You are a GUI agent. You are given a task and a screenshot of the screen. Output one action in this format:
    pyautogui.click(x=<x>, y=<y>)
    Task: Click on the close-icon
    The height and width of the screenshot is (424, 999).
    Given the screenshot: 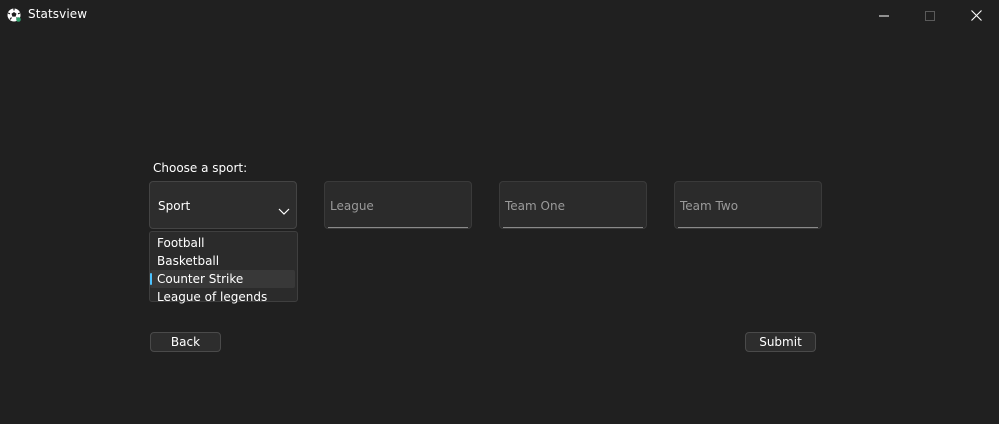 What is the action you would take?
    pyautogui.click(x=976, y=15)
    